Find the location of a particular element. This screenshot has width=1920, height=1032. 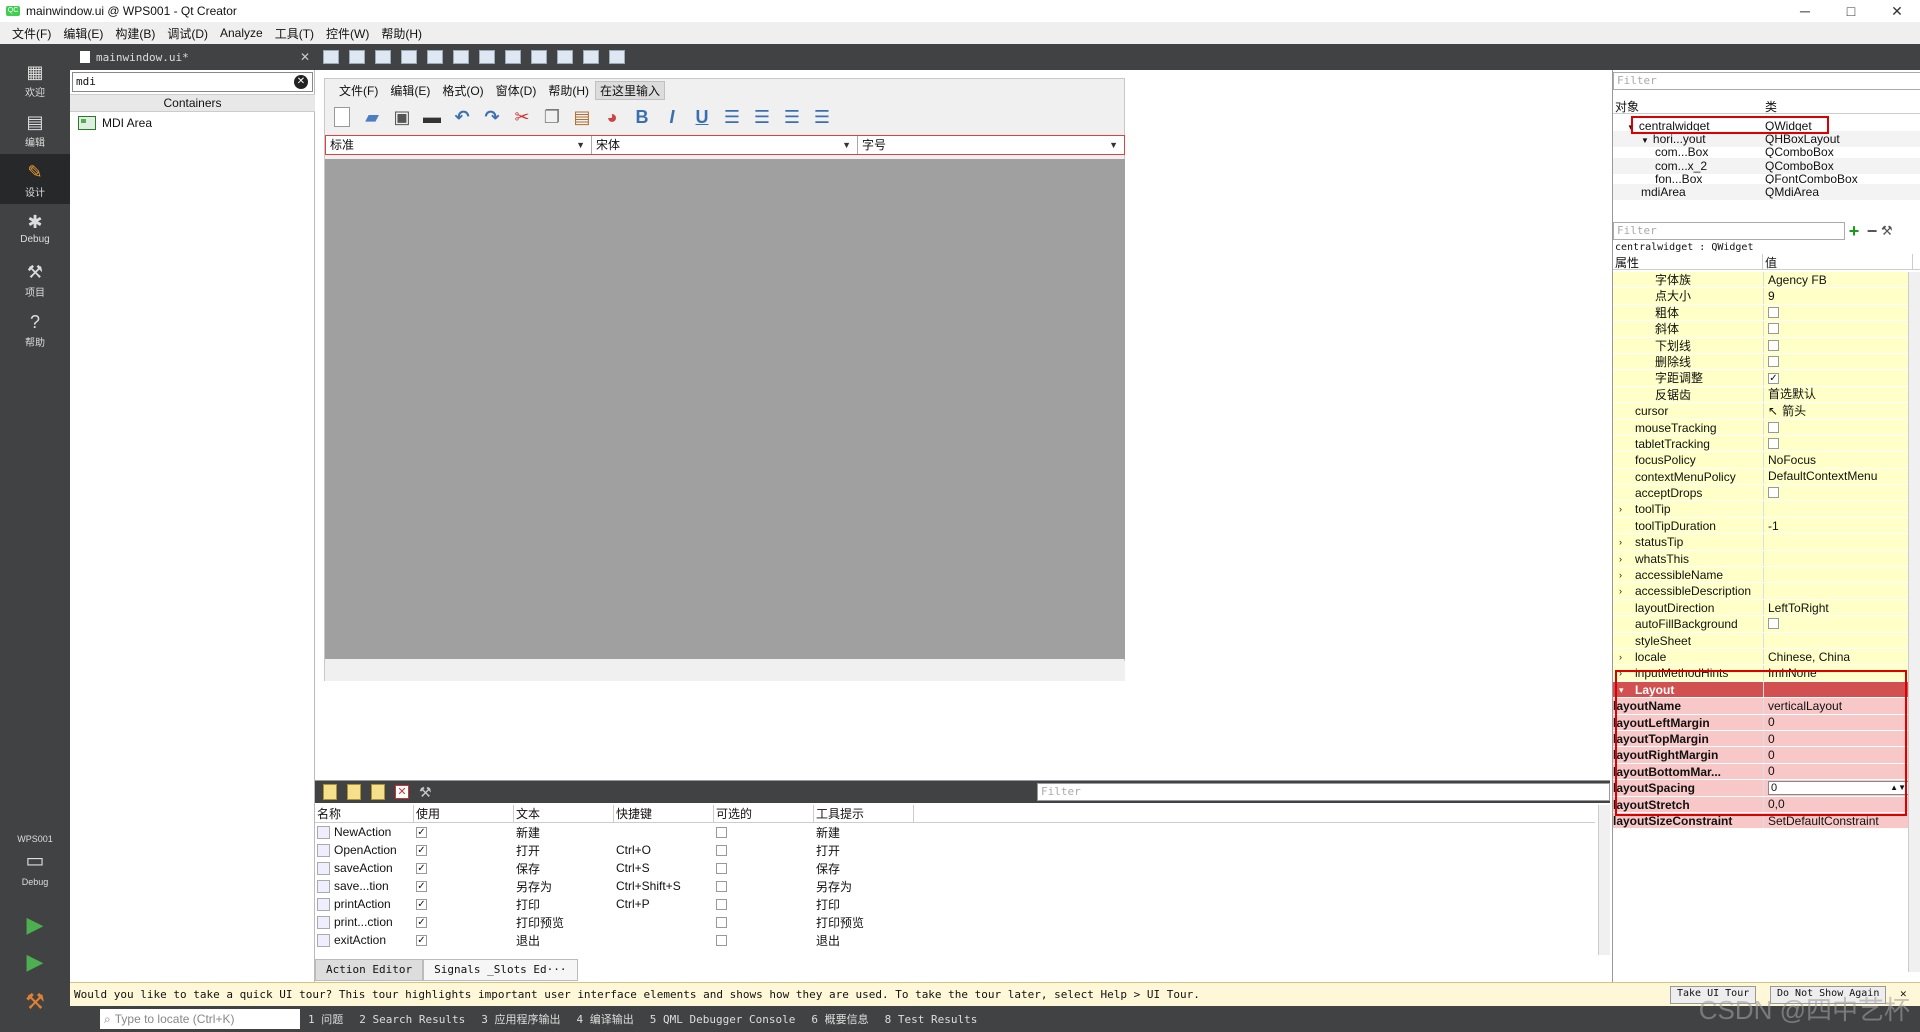

color-icon: ◕ is located at coordinates (612, 117).